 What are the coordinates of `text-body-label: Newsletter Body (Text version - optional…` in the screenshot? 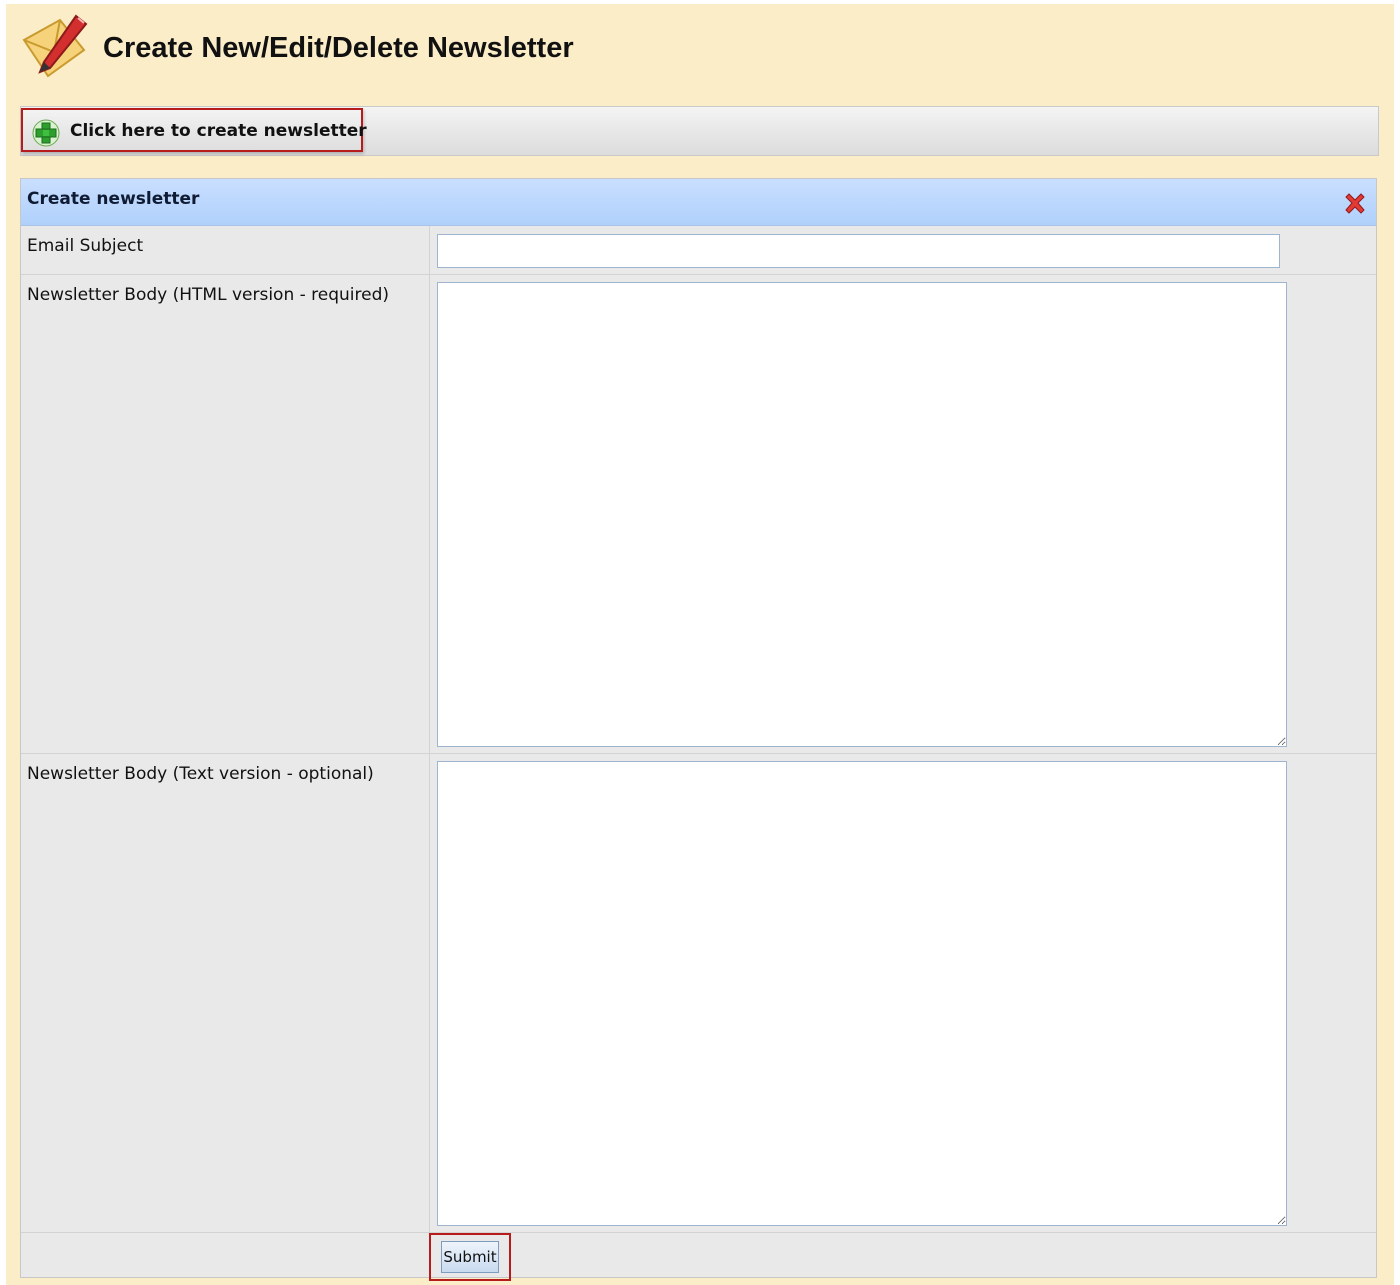 It's located at (200, 774).